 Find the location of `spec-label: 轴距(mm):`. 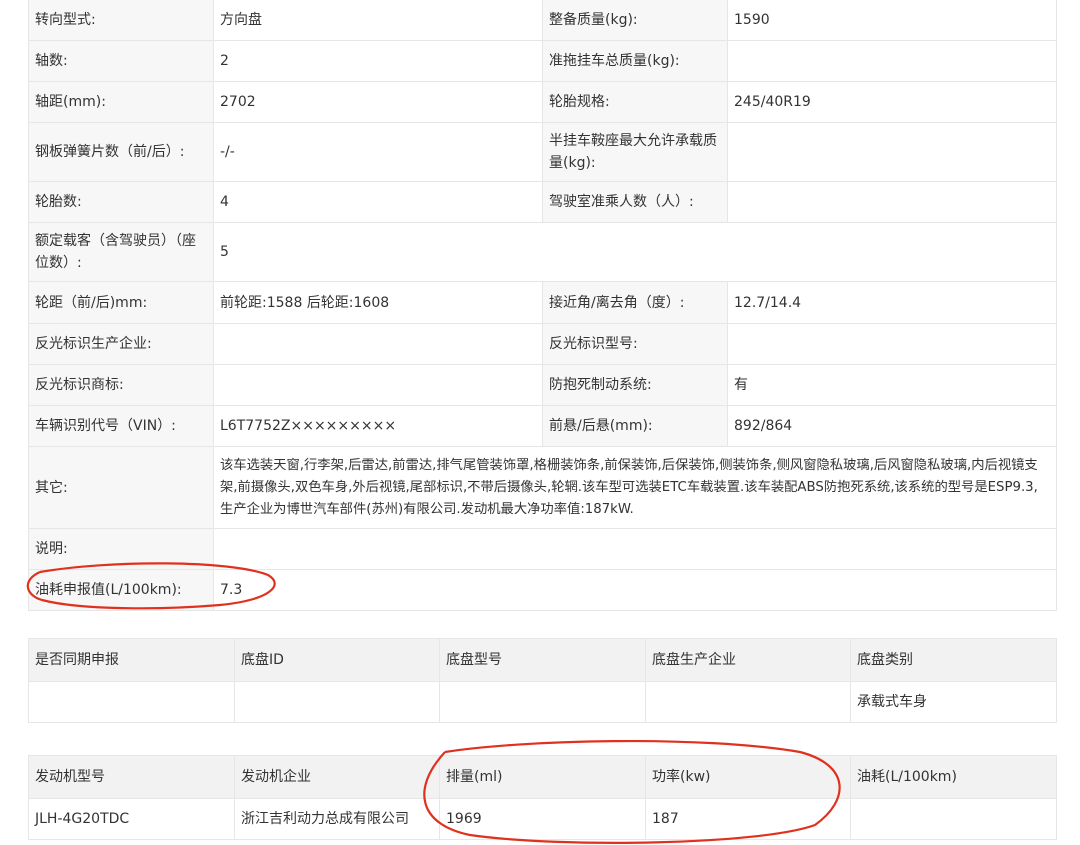

spec-label: 轴距(mm): is located at coordinates (121, 102).